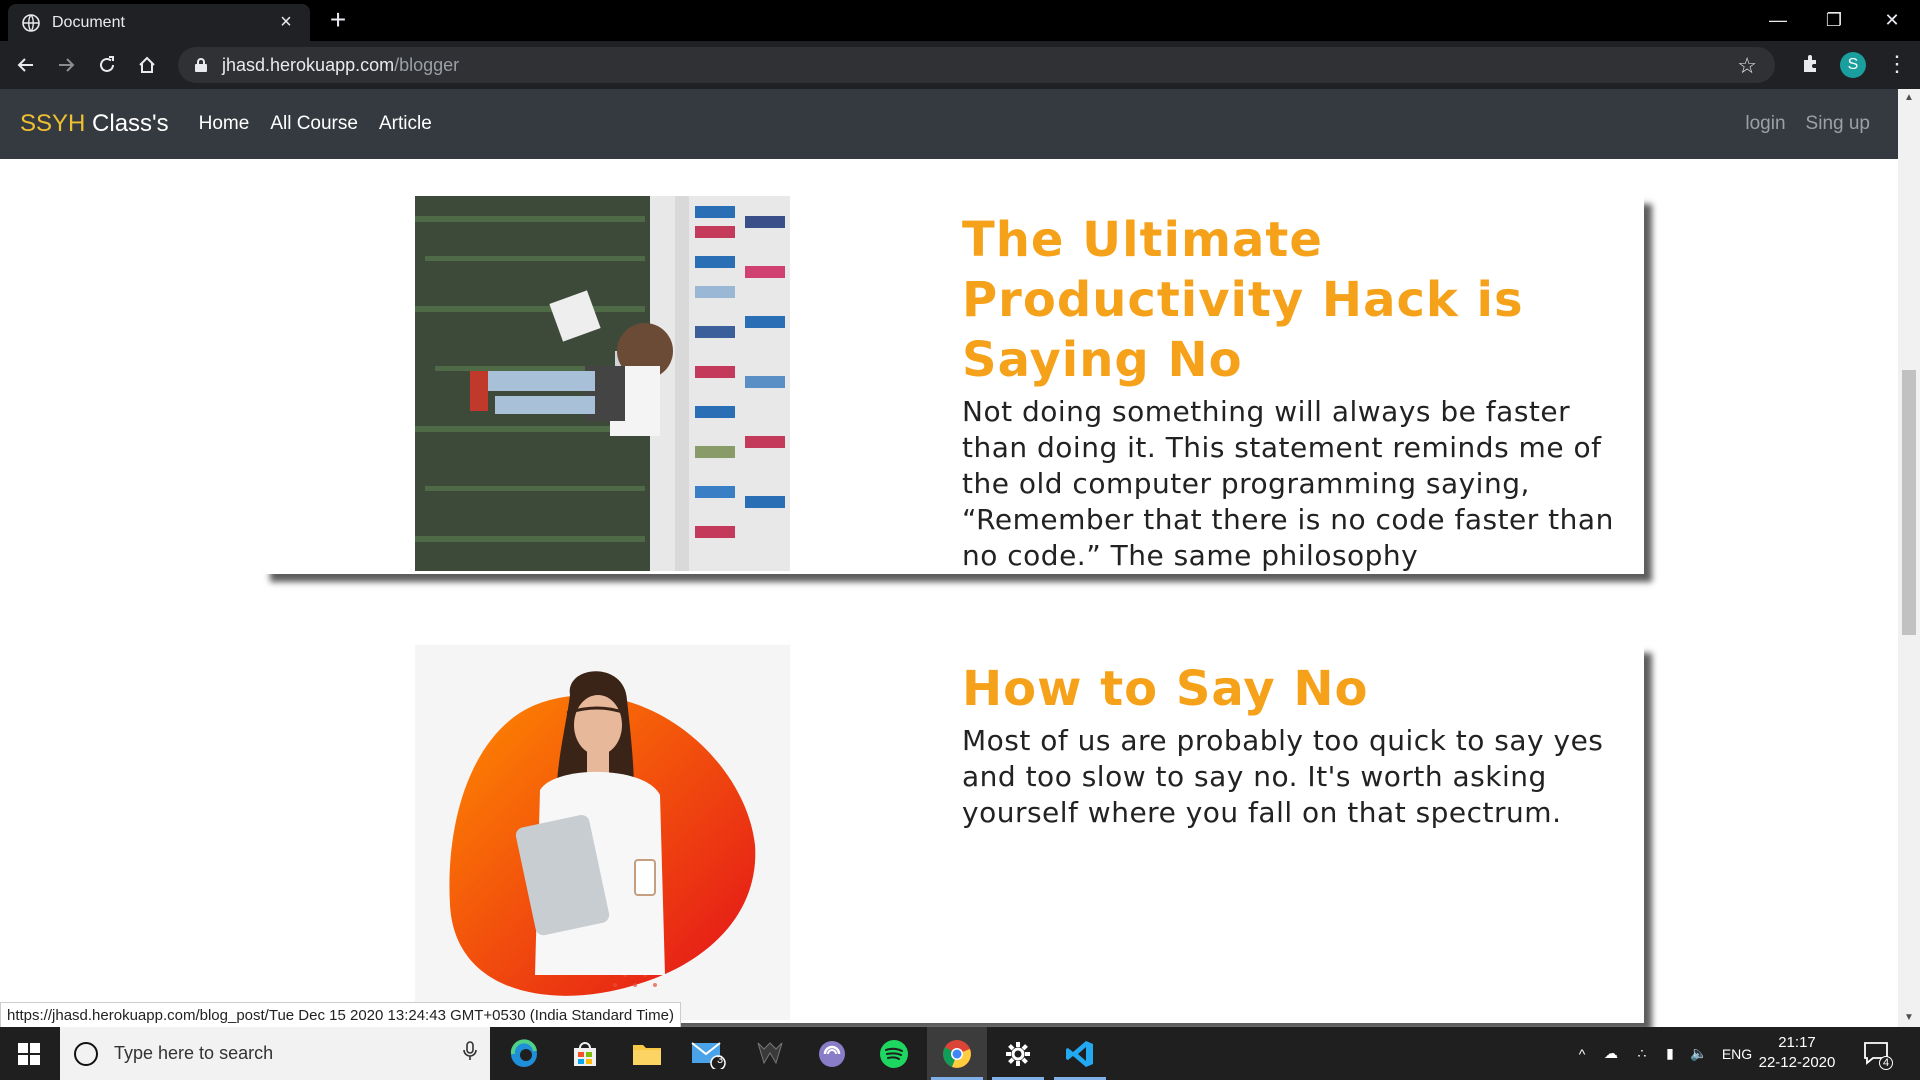 This screenshot has width=1920, height=1080. Describe the element at coordinates (31, 22) in the screenshot. I see `globe-icon` at that location.